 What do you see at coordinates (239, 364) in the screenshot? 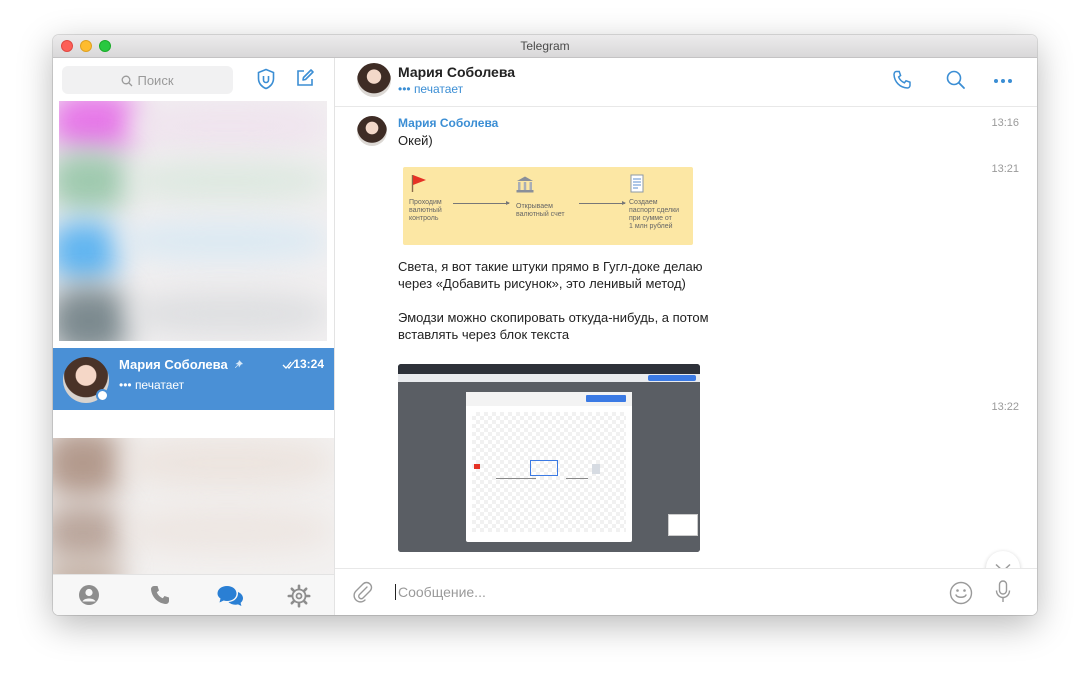
I see `pin-icon` at bounding box center [239, 364].